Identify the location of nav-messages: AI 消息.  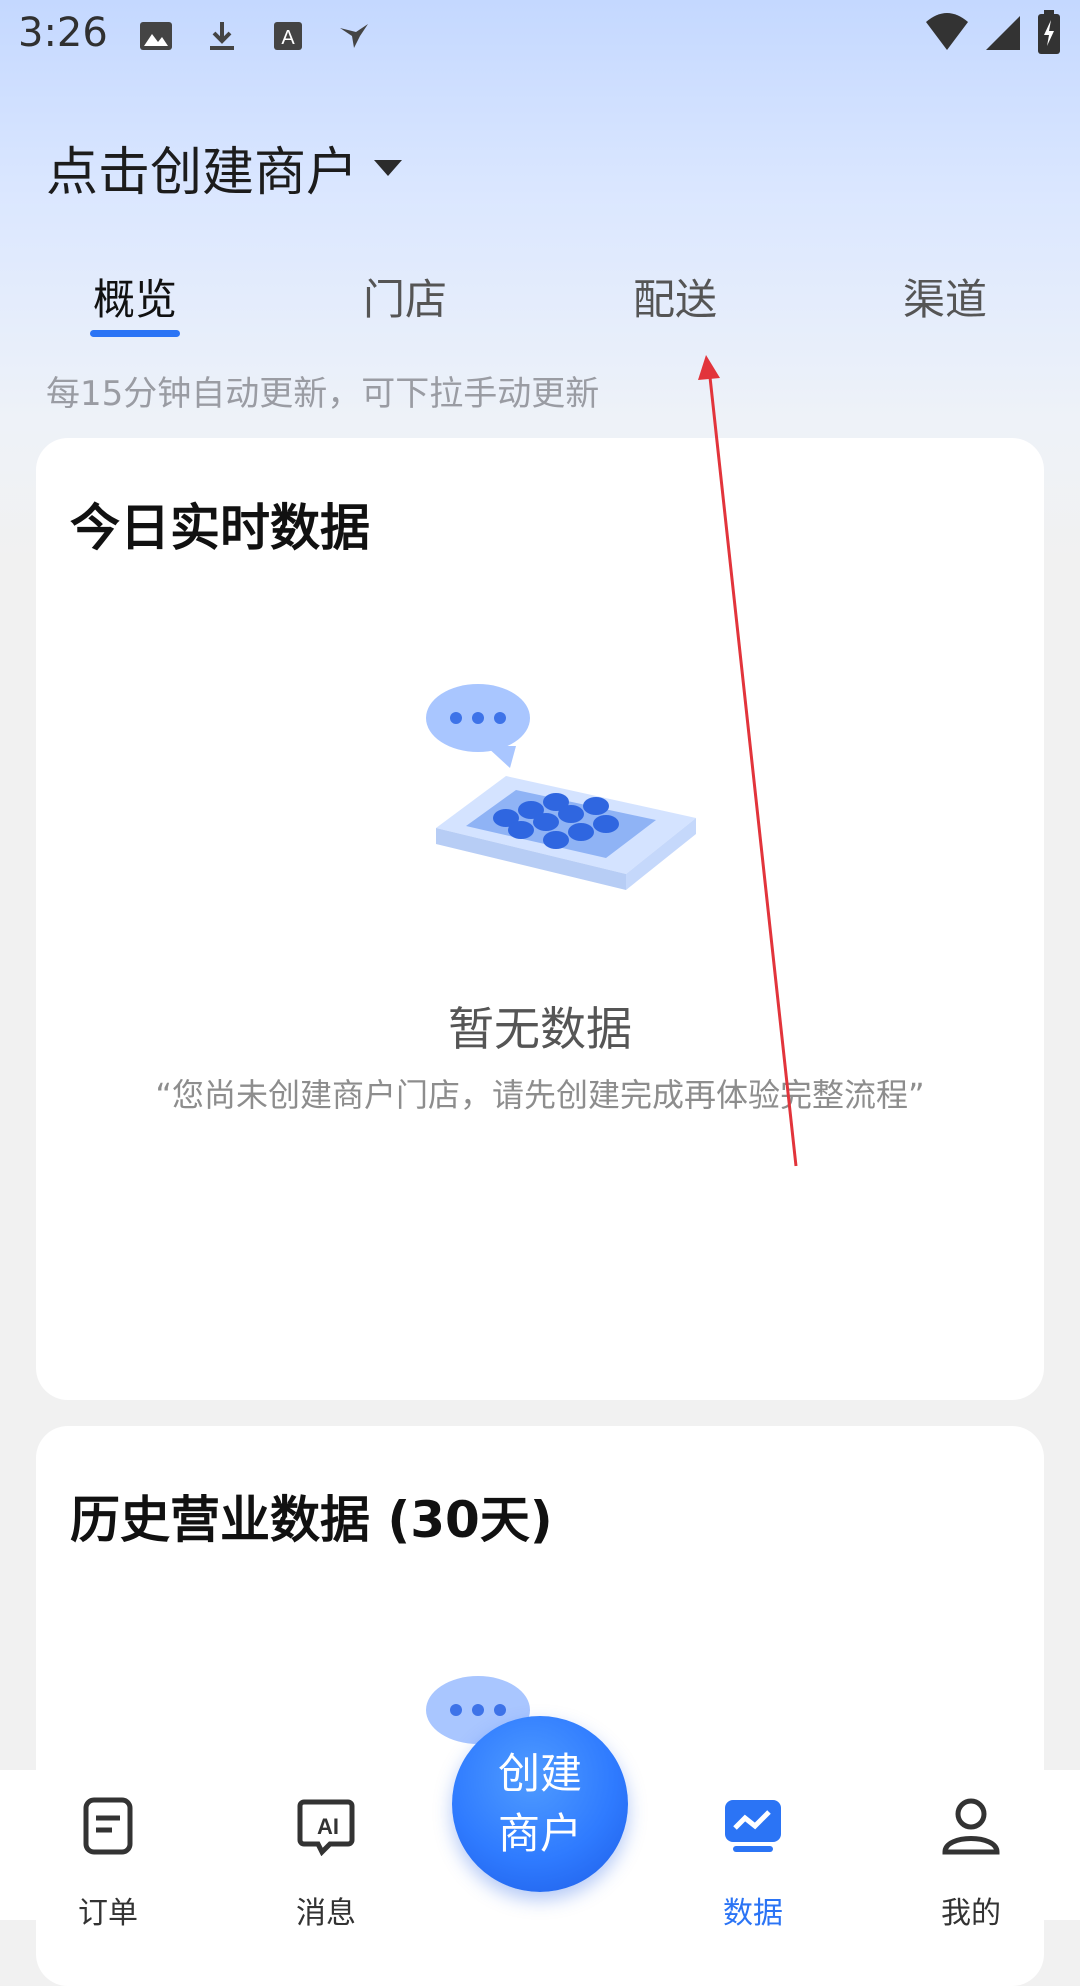
(326, 1850).